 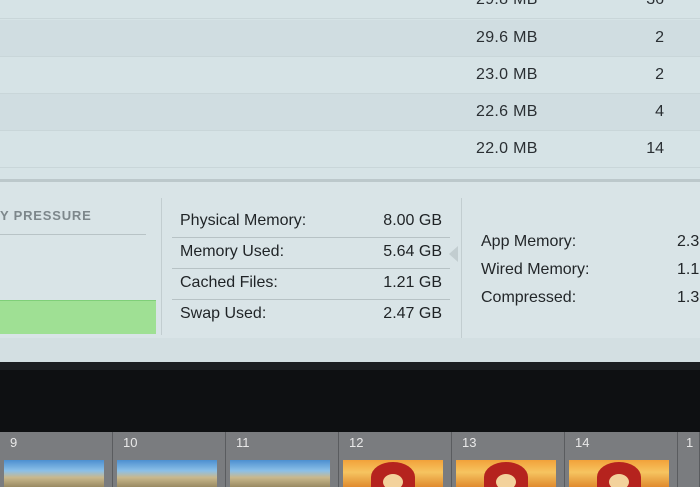 What do you see at coordinates (688, 269) in the screenshot?
I see `detail-value: 1.1` at bounding box center [688, 269].